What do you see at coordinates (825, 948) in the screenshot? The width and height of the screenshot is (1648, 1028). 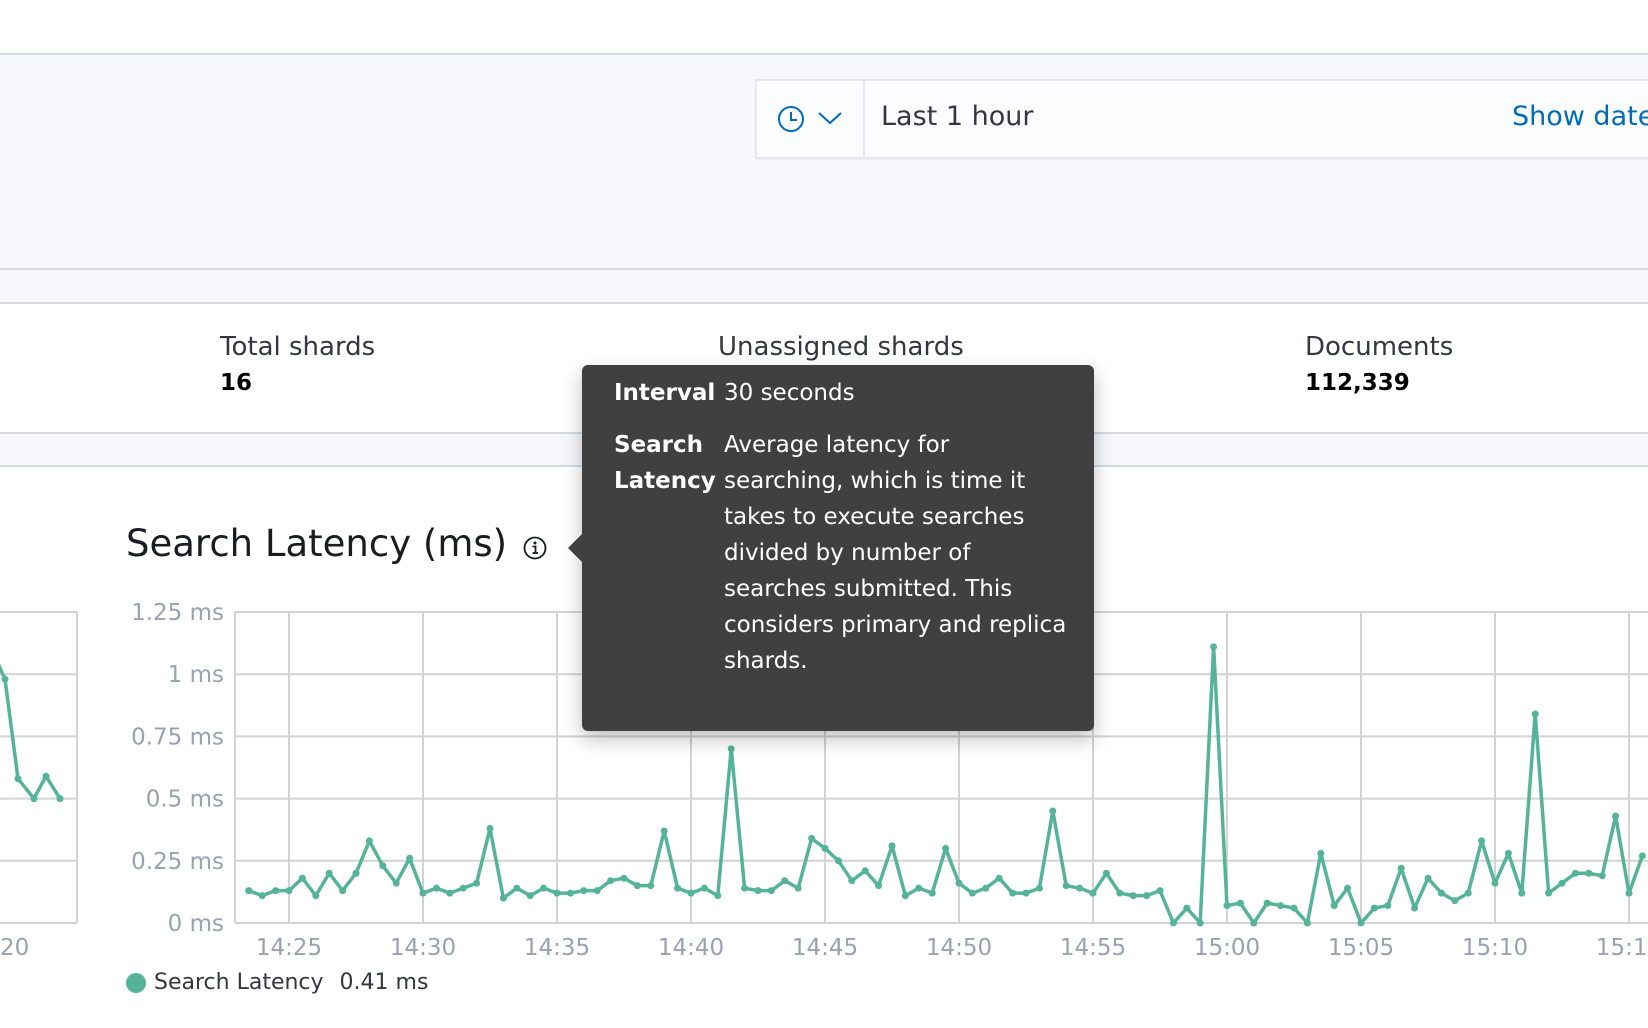 I see `x-tick-label: 14:45` at bounding box center [825, 948].